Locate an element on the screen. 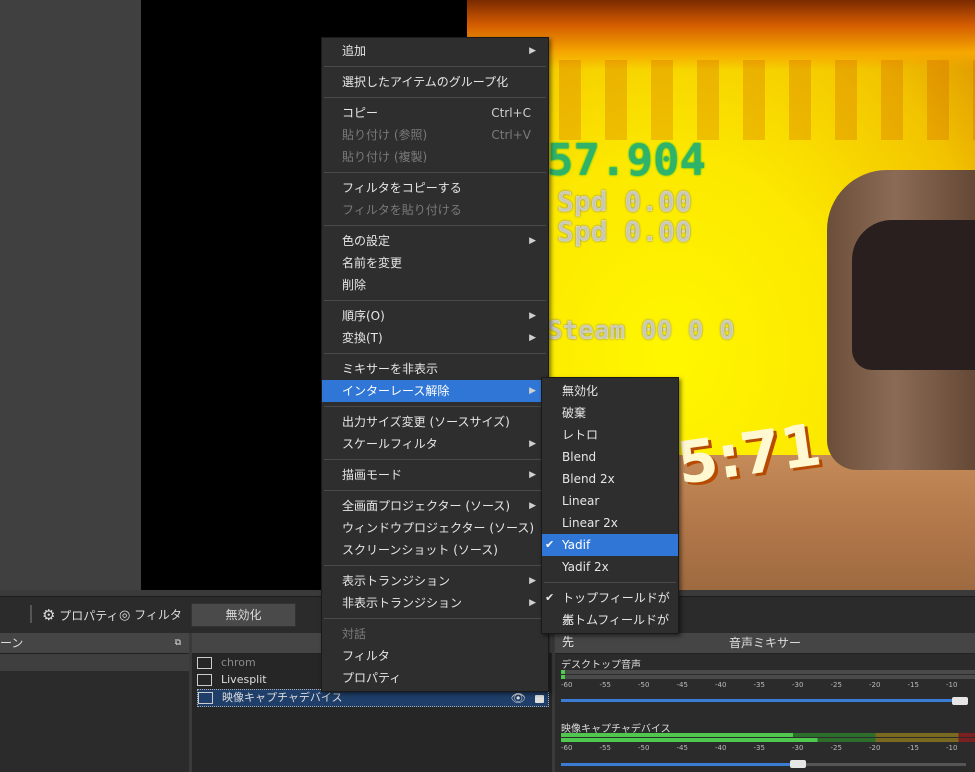  context-menu-item: コピー Ctrl+C is located at coordinates (435, 113).